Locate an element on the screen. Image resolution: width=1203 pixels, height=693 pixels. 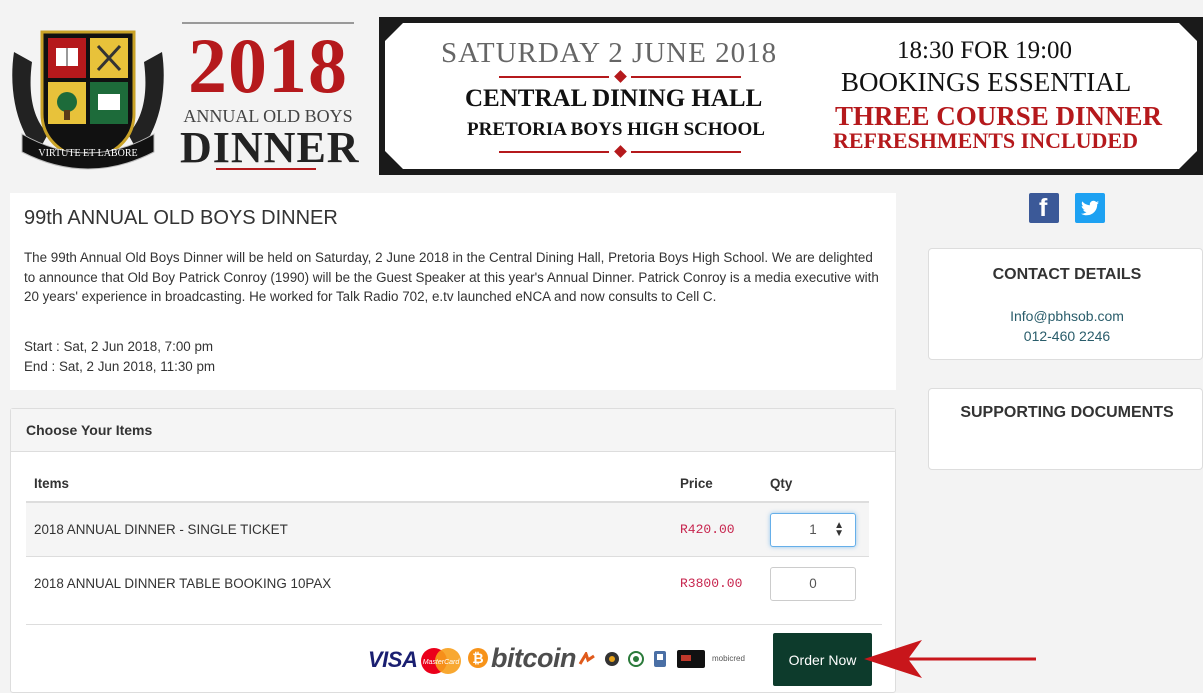
item-price: R3800.00 is located at coordinates (717, 583).